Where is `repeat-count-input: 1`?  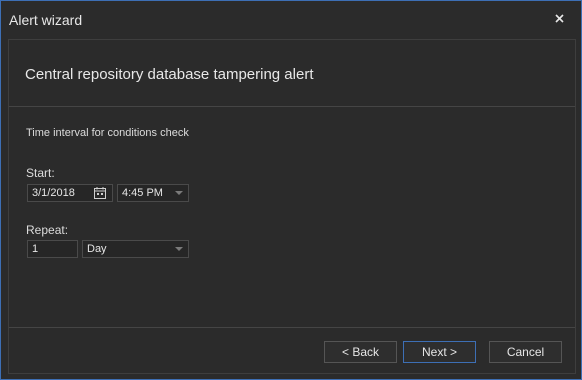
repeat-count-input: 1 is located at coordinates (52, 249).